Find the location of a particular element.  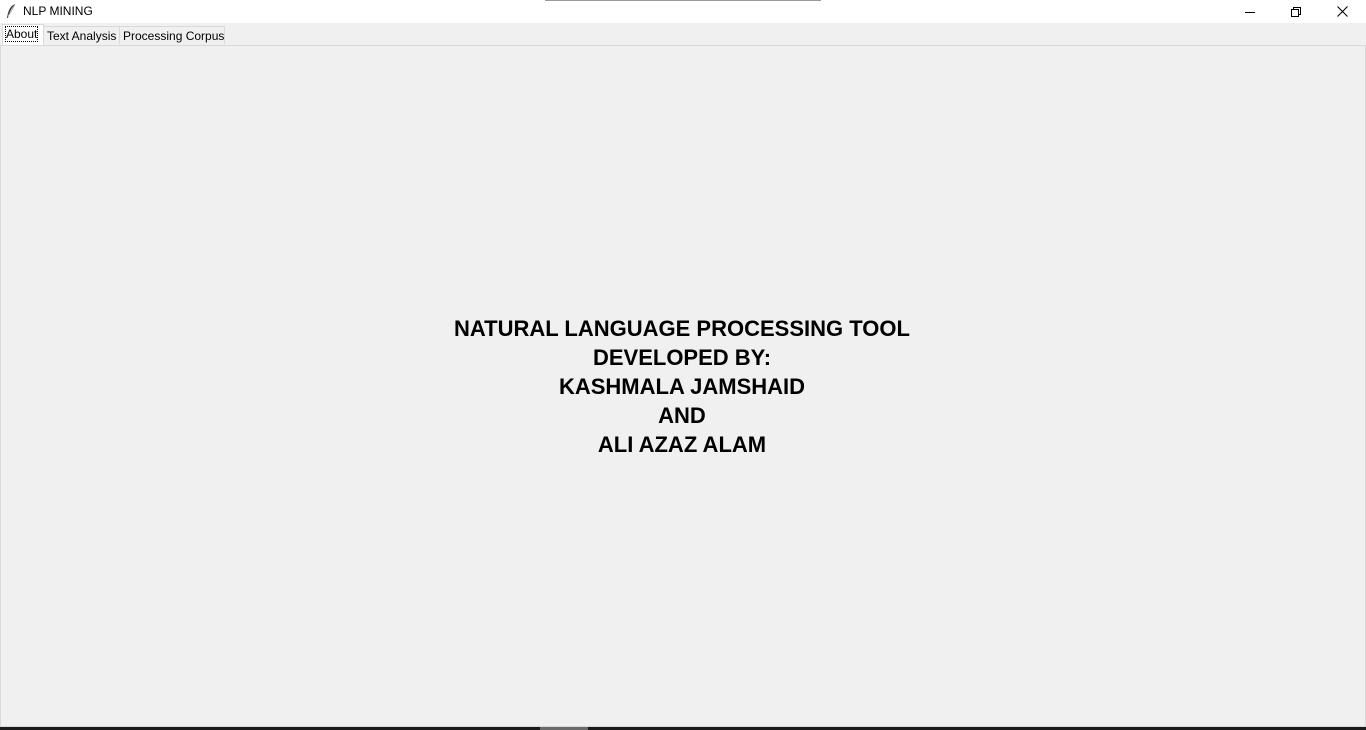

minimize-button is located at coordinates (1250, 11).